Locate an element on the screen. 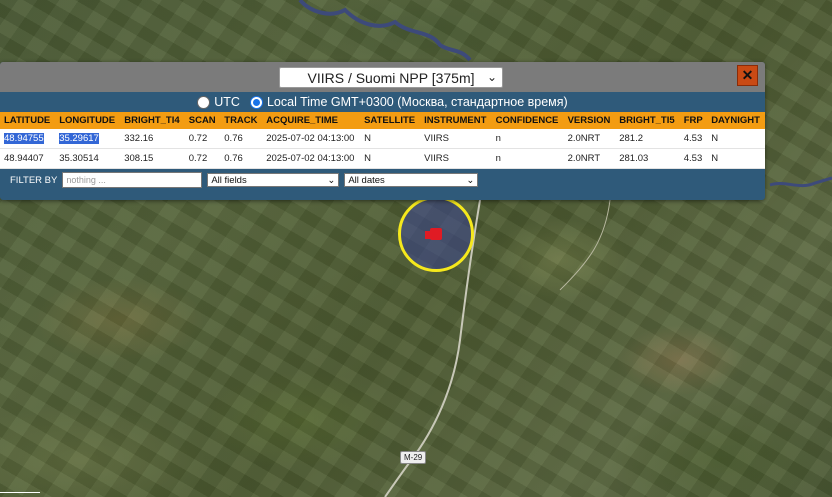  table-cell: 35.30514 is located at coordinates (88, 158).